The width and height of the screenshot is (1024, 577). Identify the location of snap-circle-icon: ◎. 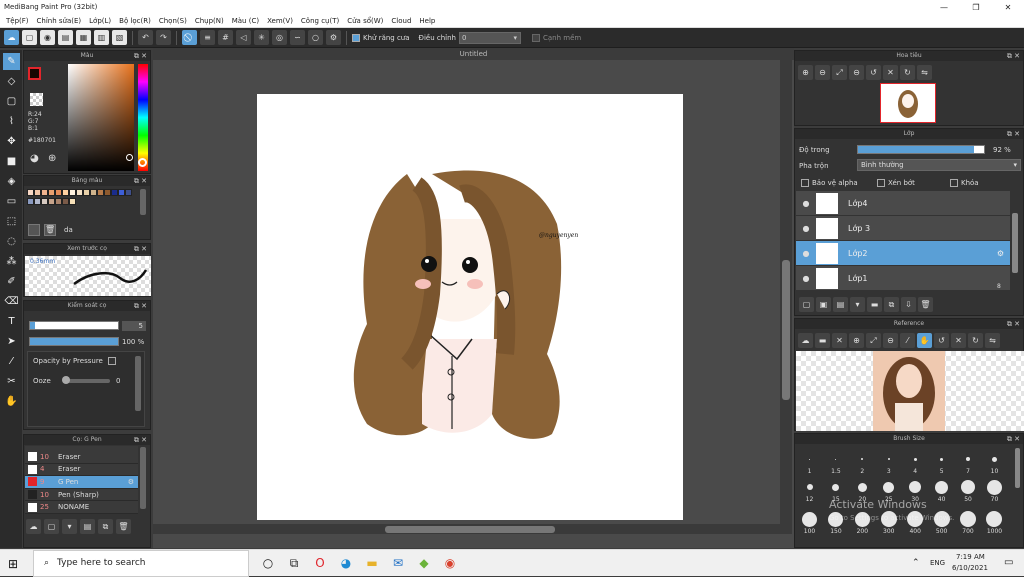
(279, 37).